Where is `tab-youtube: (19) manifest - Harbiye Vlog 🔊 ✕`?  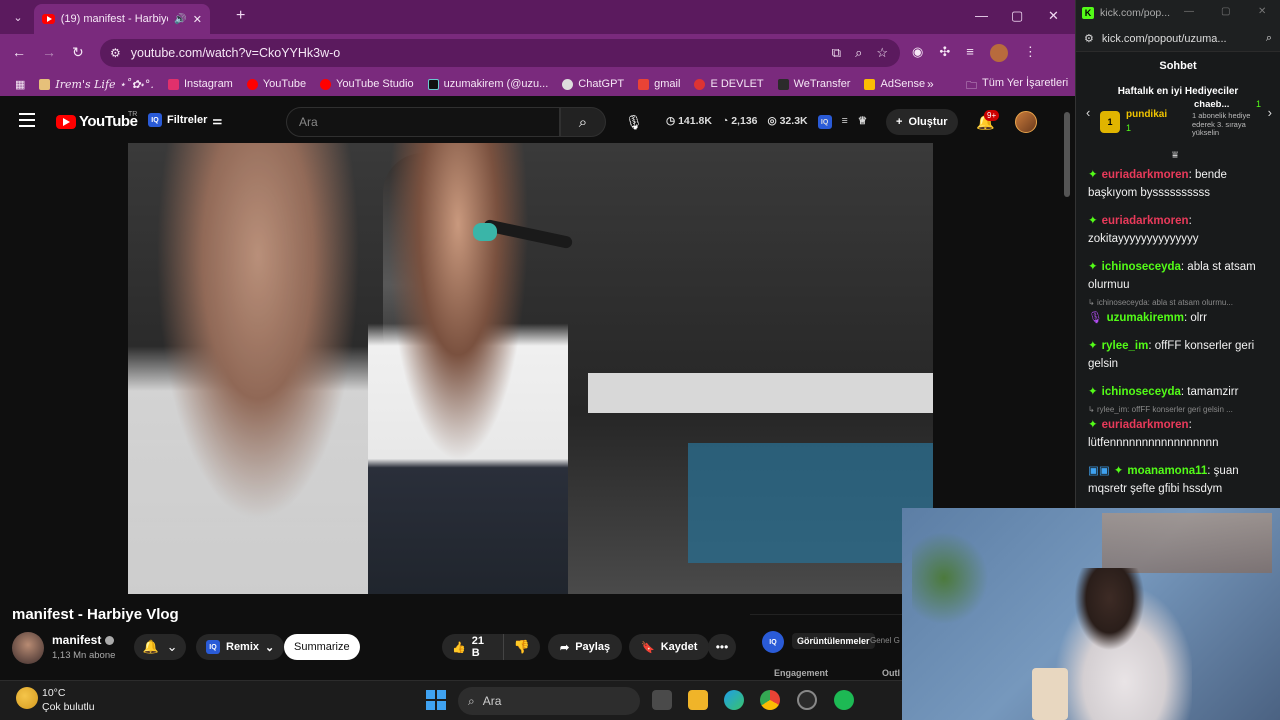 tab-youtube: (19) manifest - Harbiye Vlog 🔊 ✕ is located at coordinates (122, 19).